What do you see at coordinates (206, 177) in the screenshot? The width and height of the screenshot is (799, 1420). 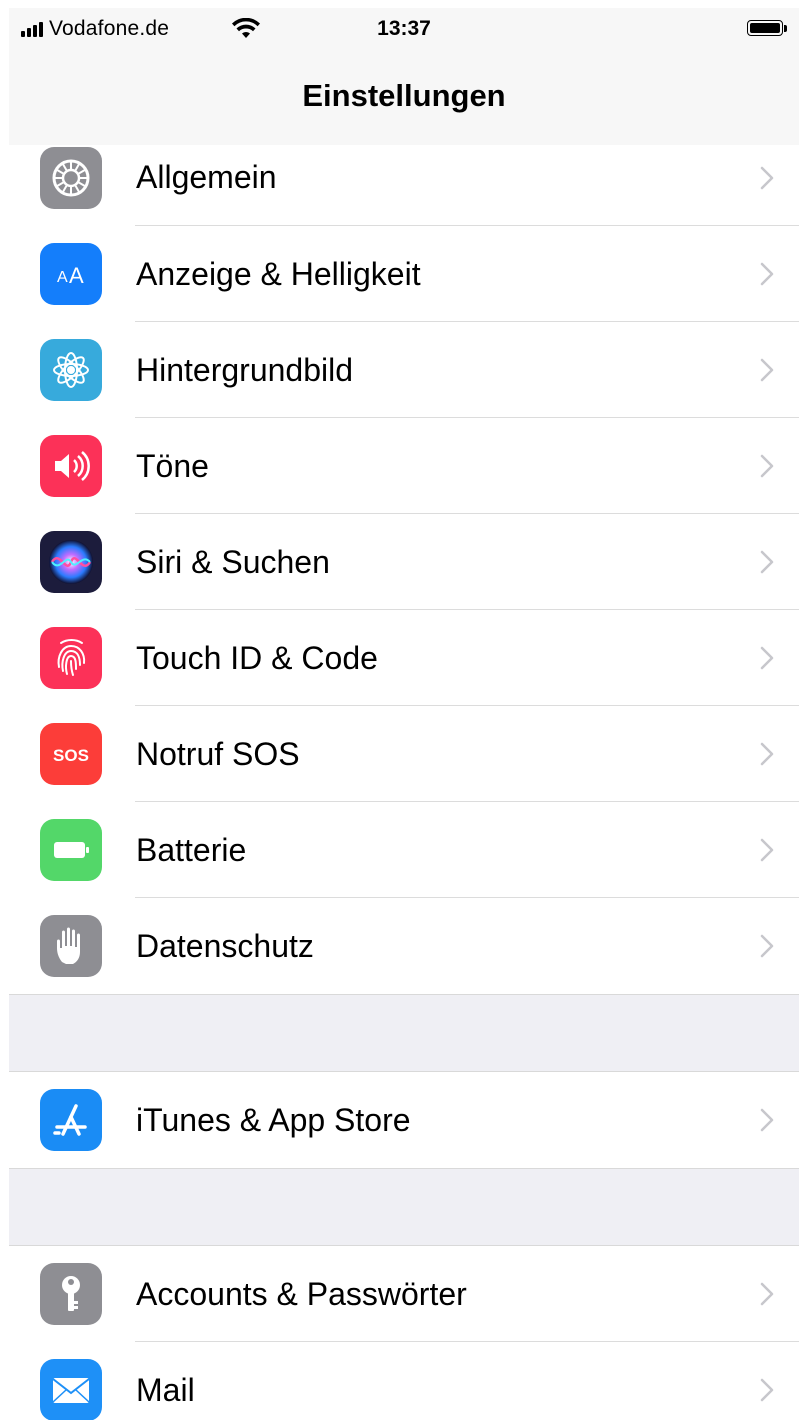 I see `settings-row-label: Allgemein` at bounding box center [206, 177].